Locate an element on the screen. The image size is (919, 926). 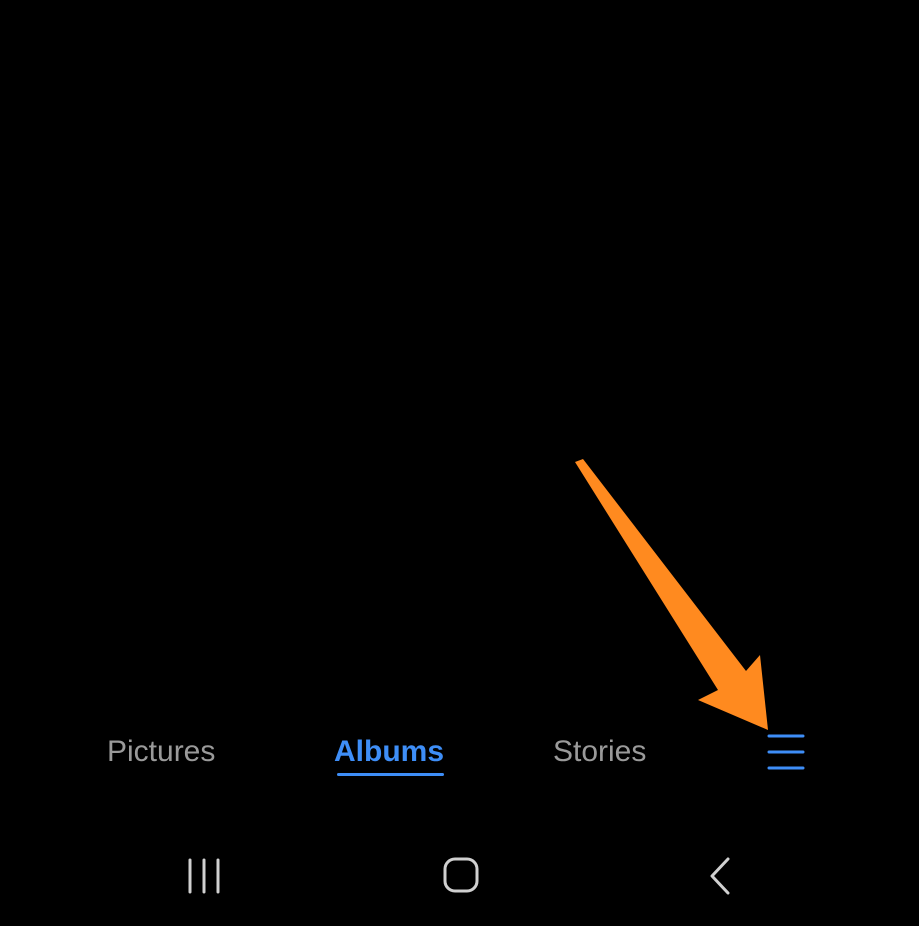
active-tab-indicator is located at coordinates (390, 774).